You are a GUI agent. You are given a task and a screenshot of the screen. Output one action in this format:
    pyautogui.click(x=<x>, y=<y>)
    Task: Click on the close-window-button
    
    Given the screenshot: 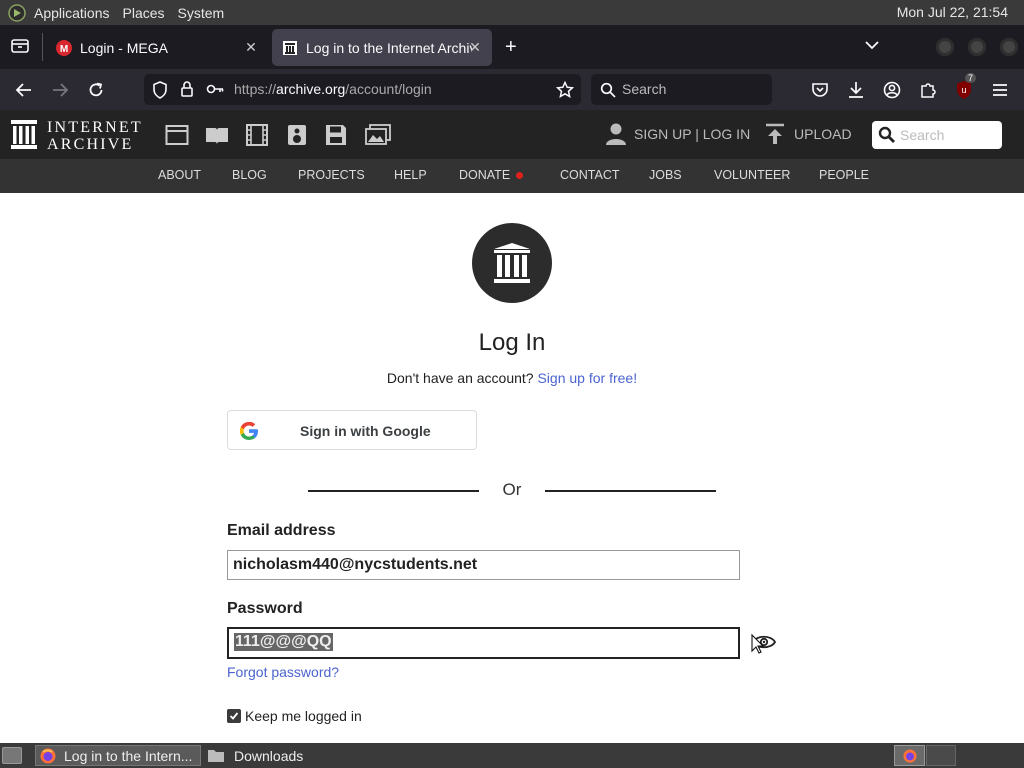 What is the action you would take?
    pyautogui.click(x=1009, y=47)
    